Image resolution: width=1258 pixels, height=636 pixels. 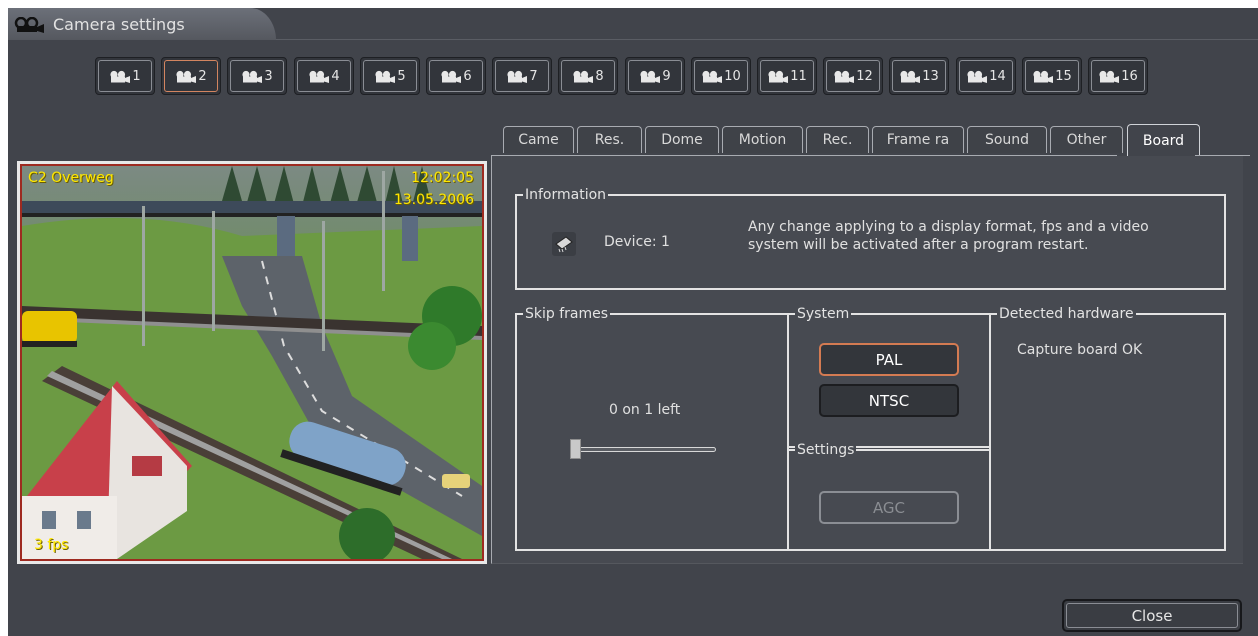 What do you see at coordinates (889, 359) in the screenshot?
I see `pal-button: PAL` at bounding box center [889, 359].